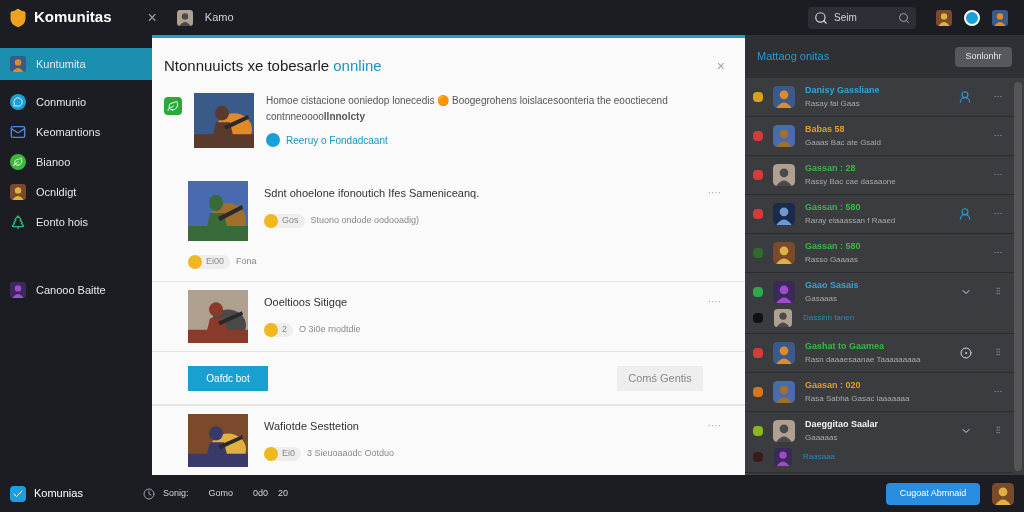 This screenshot has width=1024, height=512. Describe the element at coordinates (844, 143) in the screenshot. I see `friend-status: Gaaas Bac ate Gsald` at that location.